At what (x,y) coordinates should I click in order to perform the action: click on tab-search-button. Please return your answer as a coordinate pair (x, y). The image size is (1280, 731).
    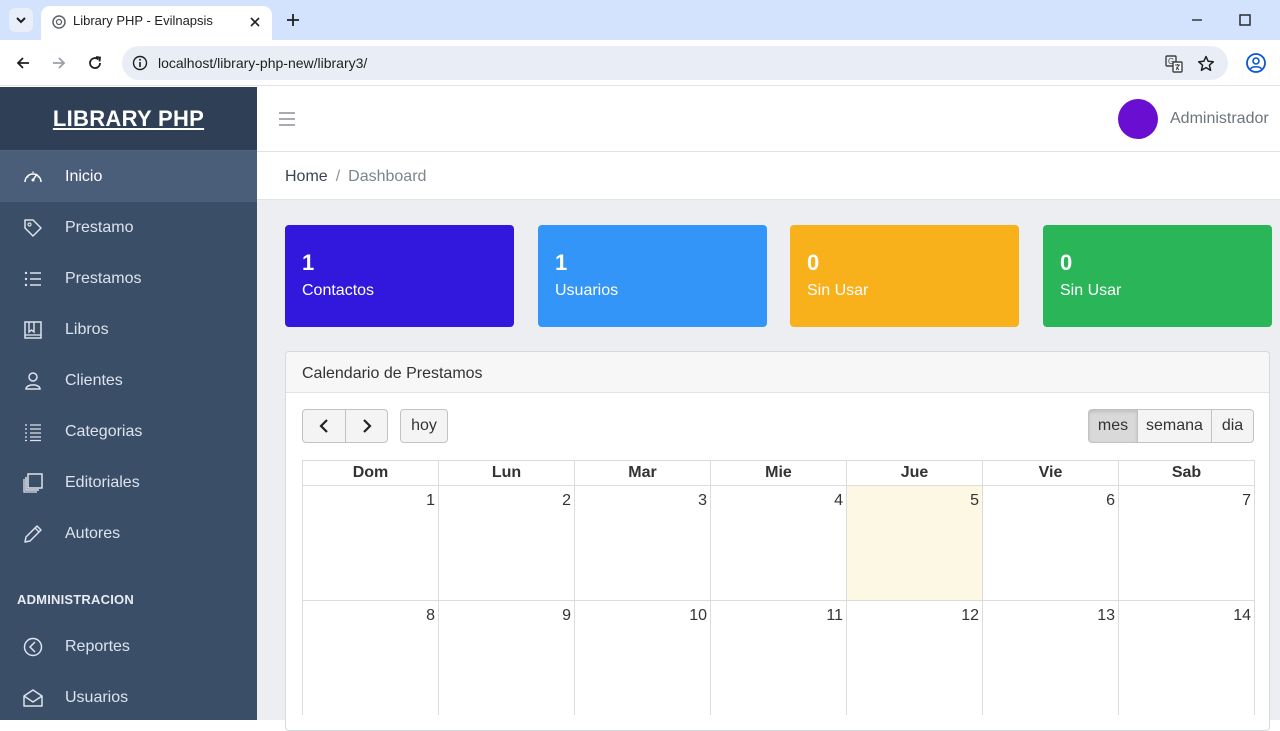
    Looking at the image, I should click on (21, 20).